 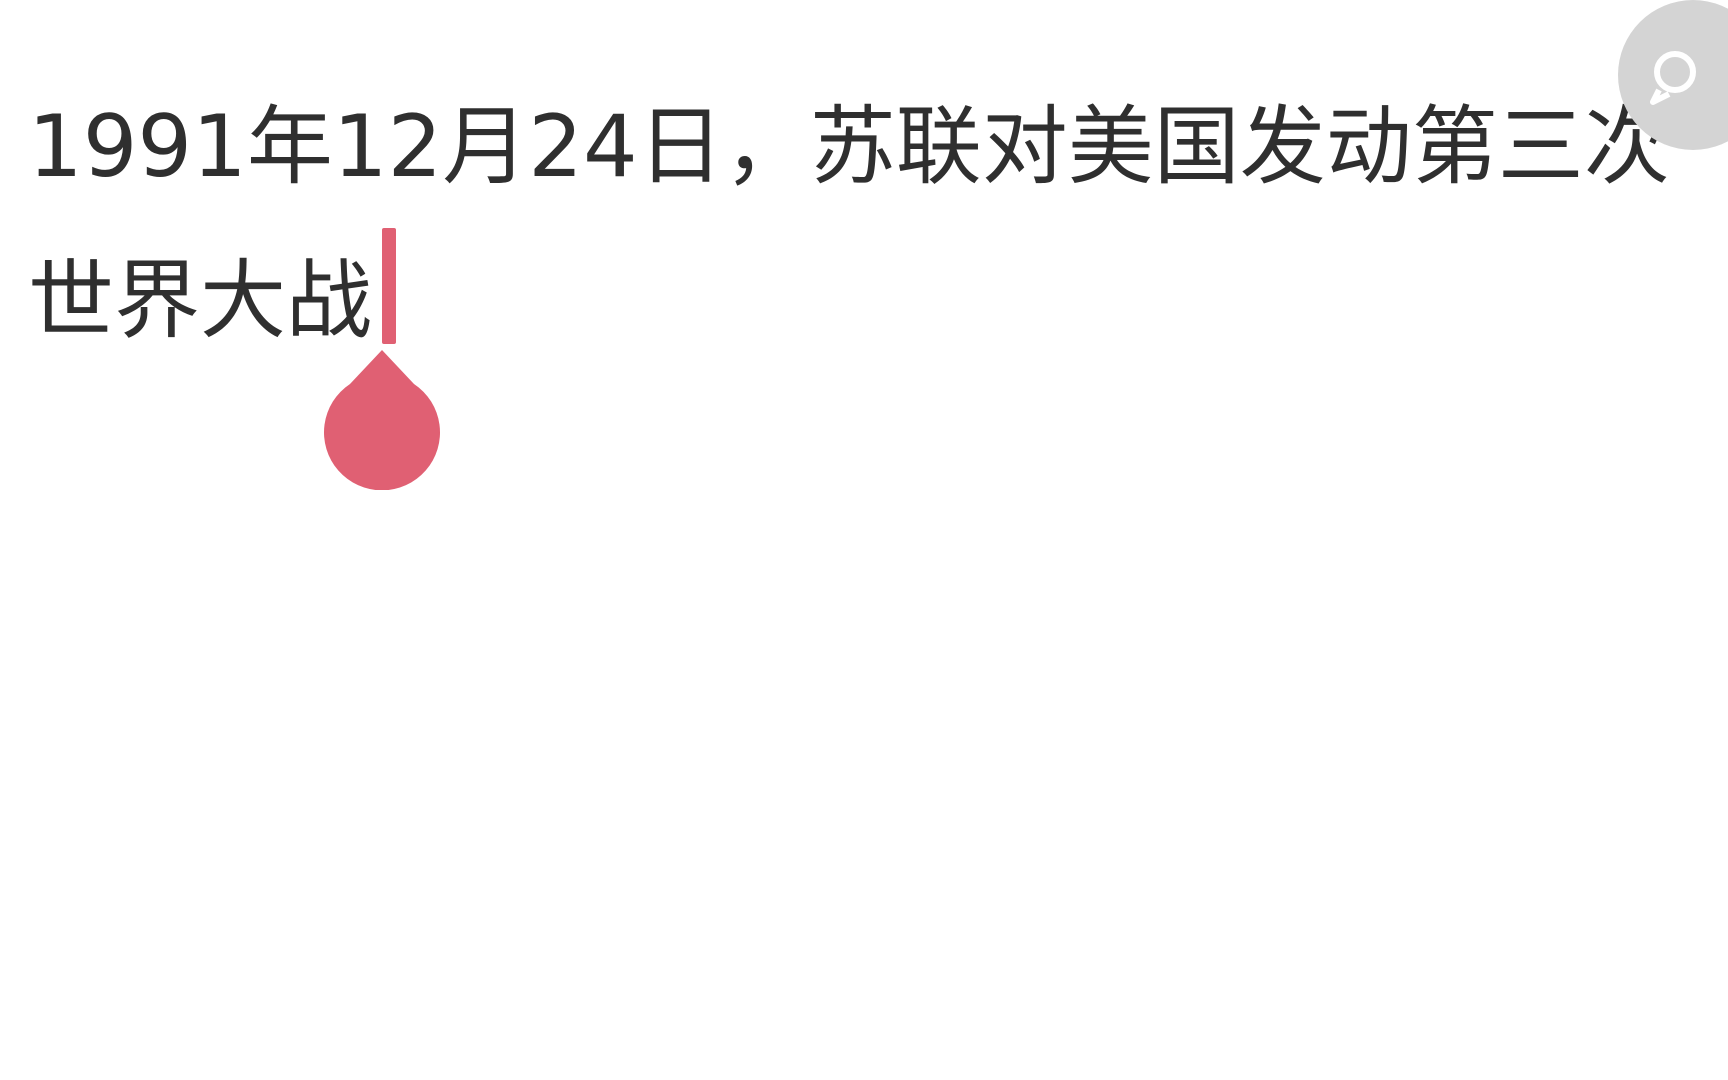 I want to click on text-line-2: 世界大战, so click(x=200, y=301).